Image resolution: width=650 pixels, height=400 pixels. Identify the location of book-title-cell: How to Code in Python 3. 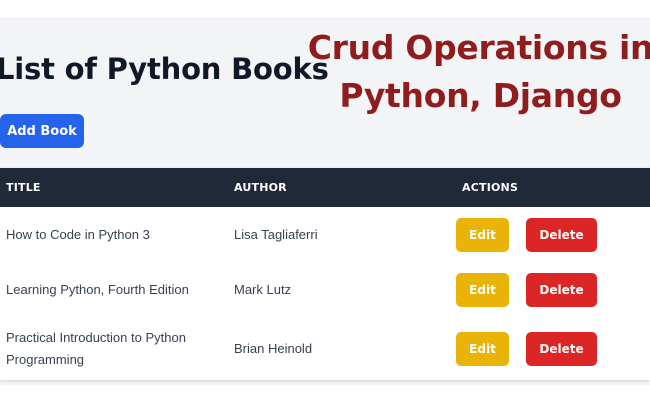
(78, 234).